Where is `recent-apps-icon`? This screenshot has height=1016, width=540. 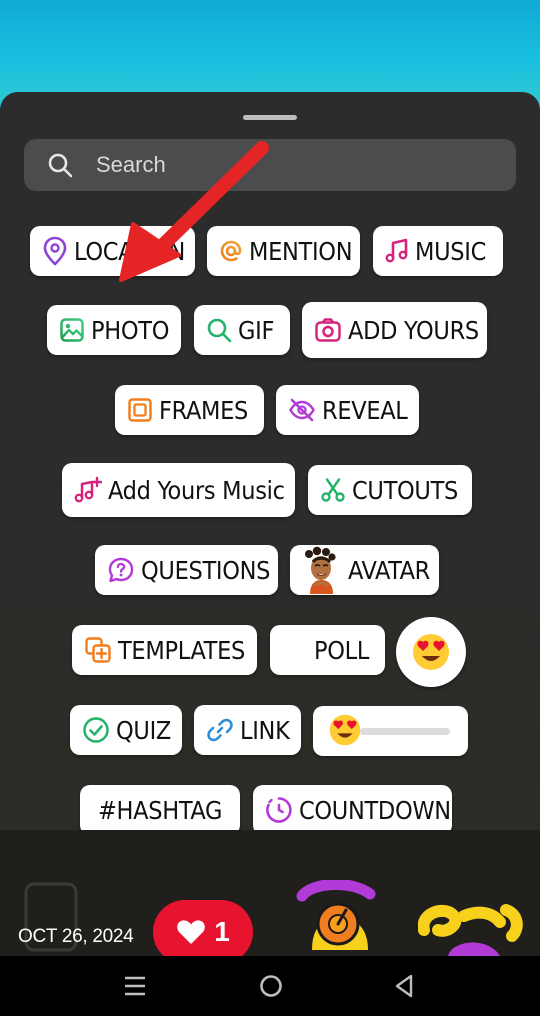
recent-apps-icon is located at coordinates (135, 986).